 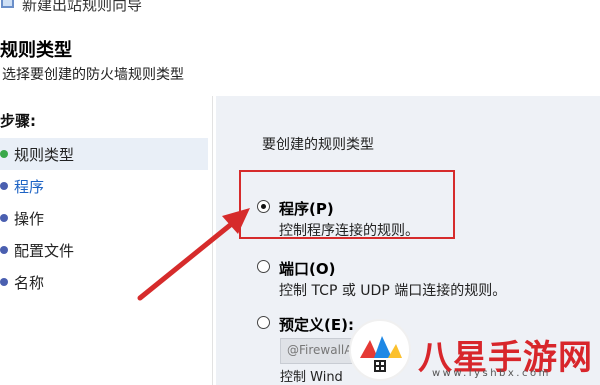 I want to click on step-program: 程序, so click(x=105, y=186).